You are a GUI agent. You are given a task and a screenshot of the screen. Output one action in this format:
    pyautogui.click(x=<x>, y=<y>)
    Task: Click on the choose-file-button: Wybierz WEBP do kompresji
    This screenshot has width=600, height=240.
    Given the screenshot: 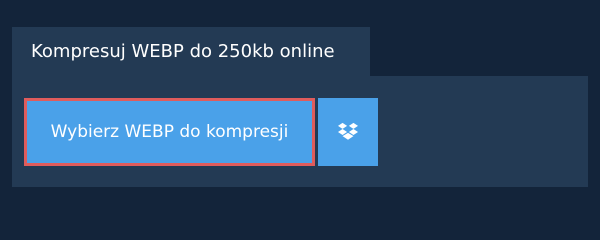 What is the action you would take?
    pyautogui.click(x=169, y=132)
    